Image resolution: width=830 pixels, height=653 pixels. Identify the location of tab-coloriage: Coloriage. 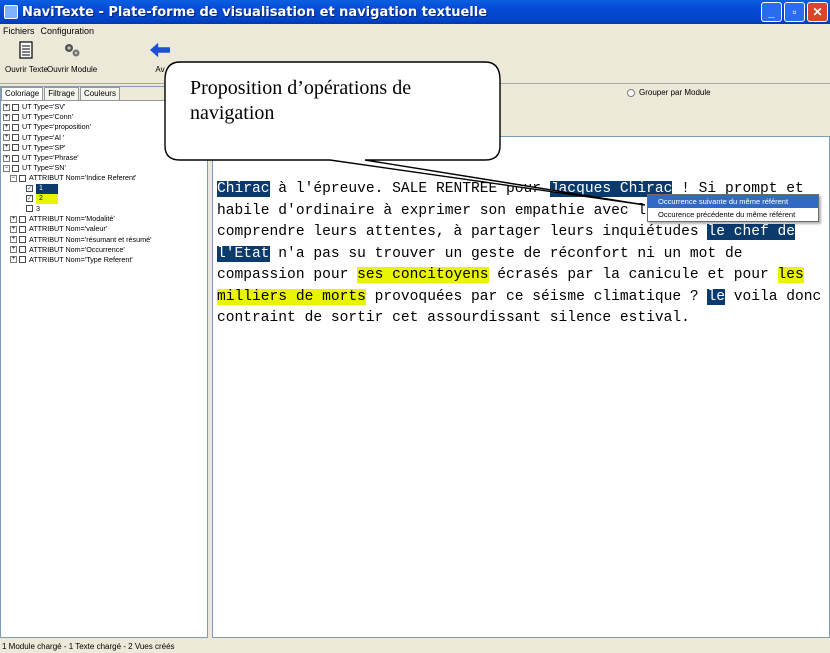
(22, 93).